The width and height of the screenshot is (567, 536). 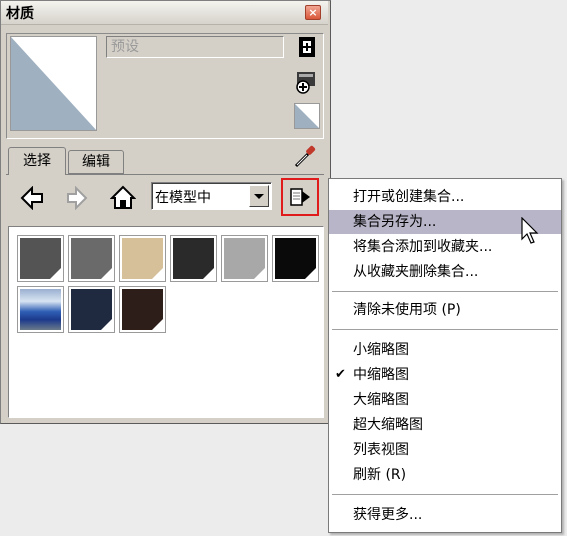 What do you see at coordinates (445, 350) in the screenshot?
I see `menu-item-small-thumbnails: 小缩略图` at bounding box center [445, 350].